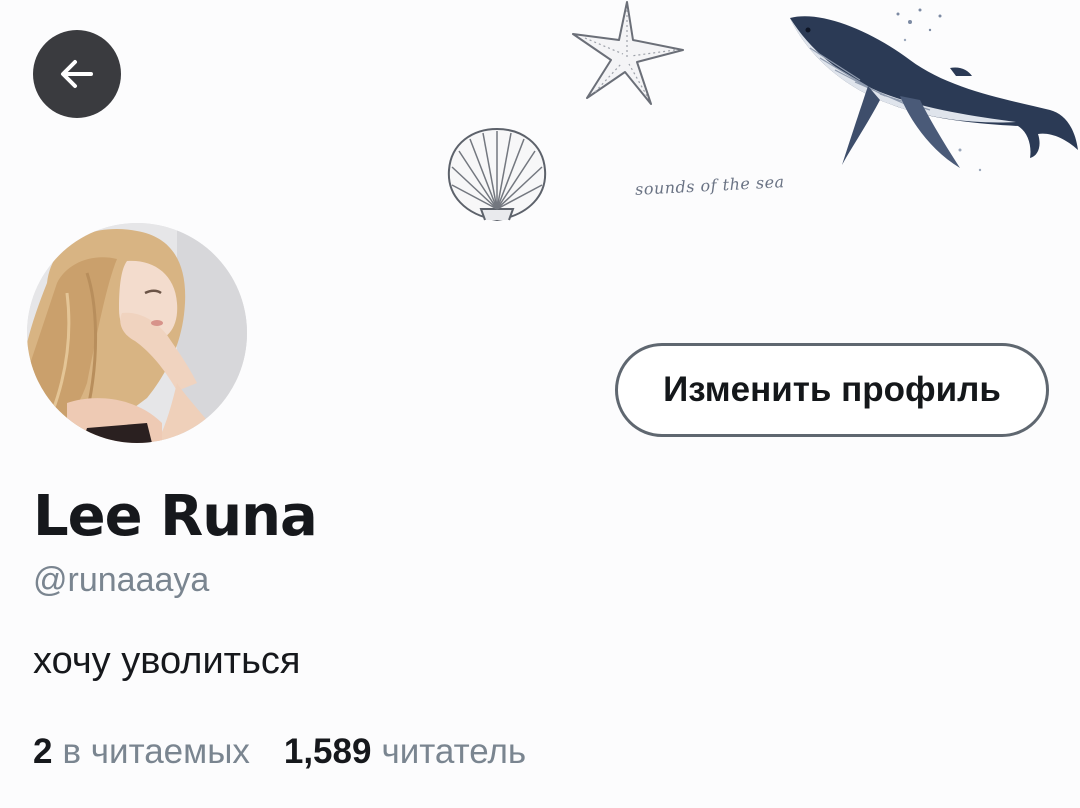 The height and width of the screenshot is (808, 1080). I want to click on arrow-left-icon, so click(77, 74).